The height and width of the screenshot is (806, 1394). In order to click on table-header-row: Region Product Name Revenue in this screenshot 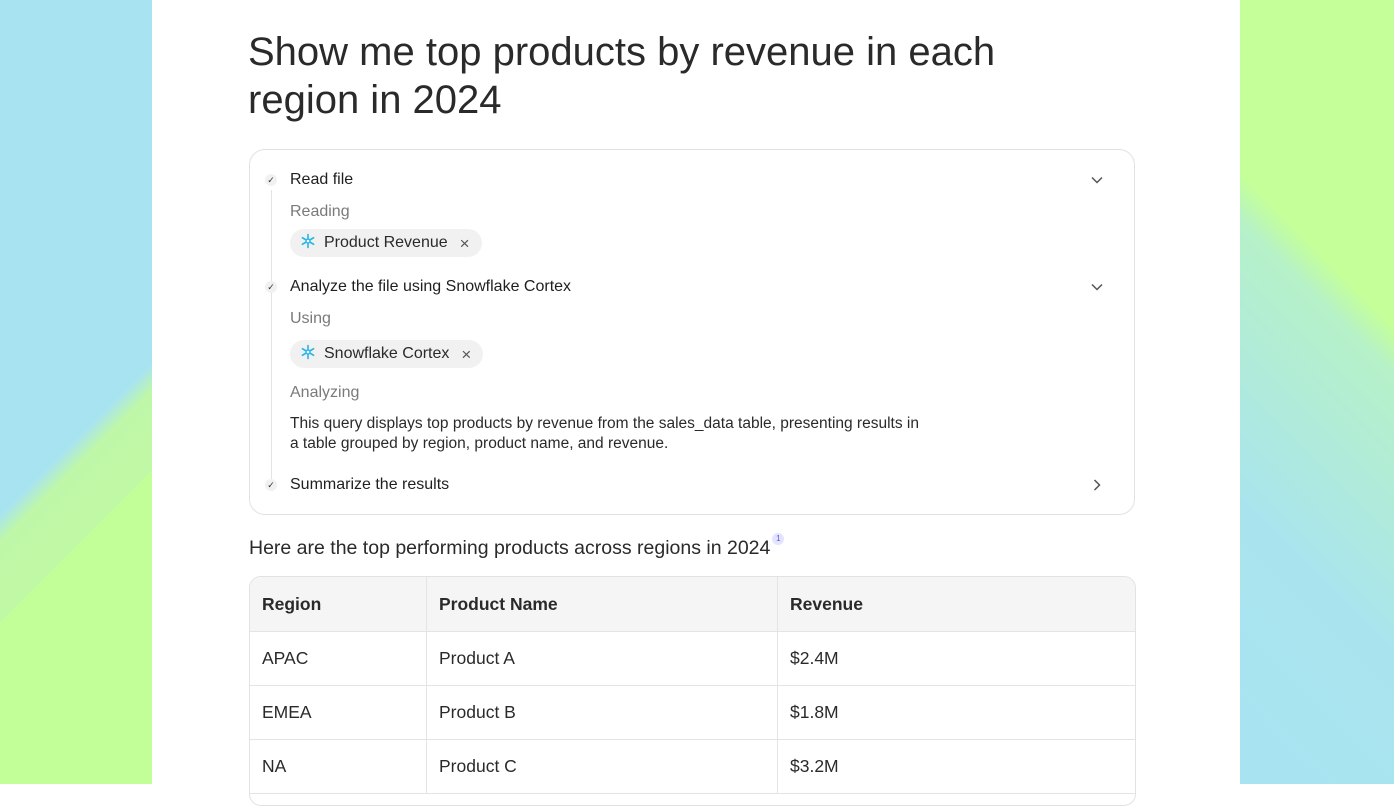, I will do `click(692, 604)`.